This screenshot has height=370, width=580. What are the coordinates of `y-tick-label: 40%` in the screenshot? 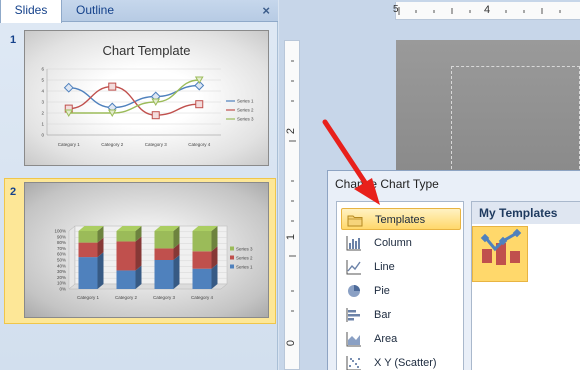 It's located at (61, 265).